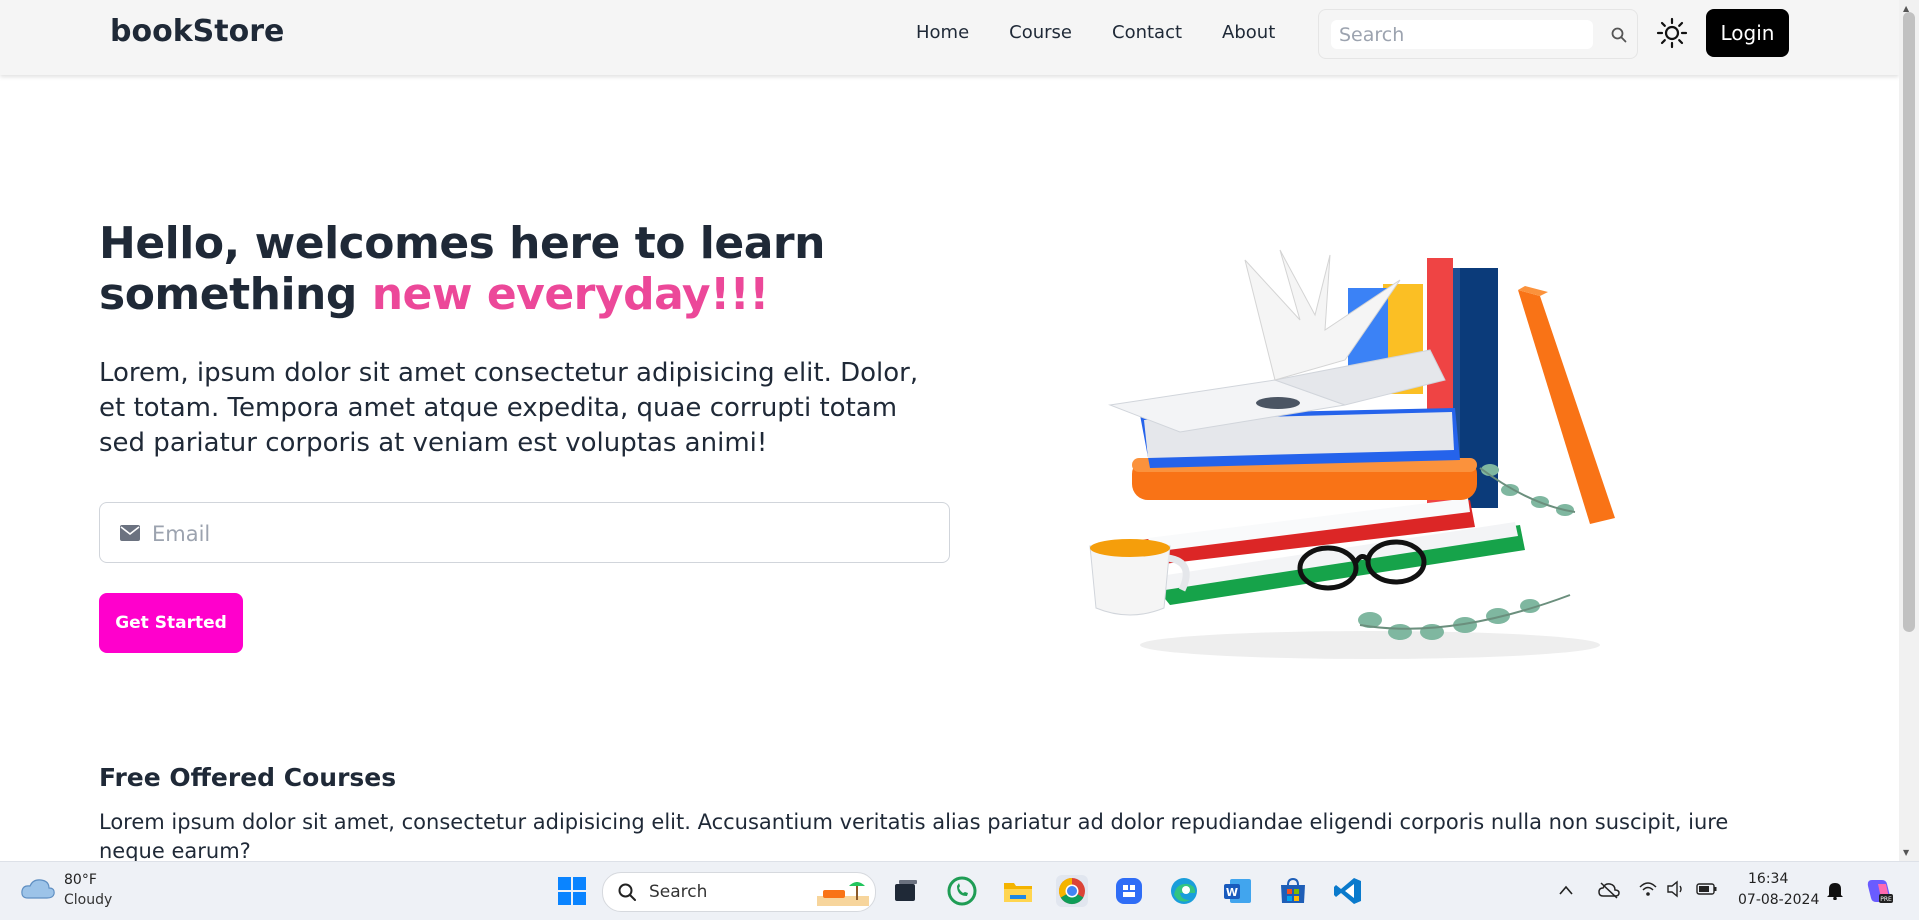 Image resolution: width=1919 pixels, height=920 pixels. What do you see at coordinates (1232, 892) in the screenshot?
I see `svg-text: W` at bounding box center [1232, 892].